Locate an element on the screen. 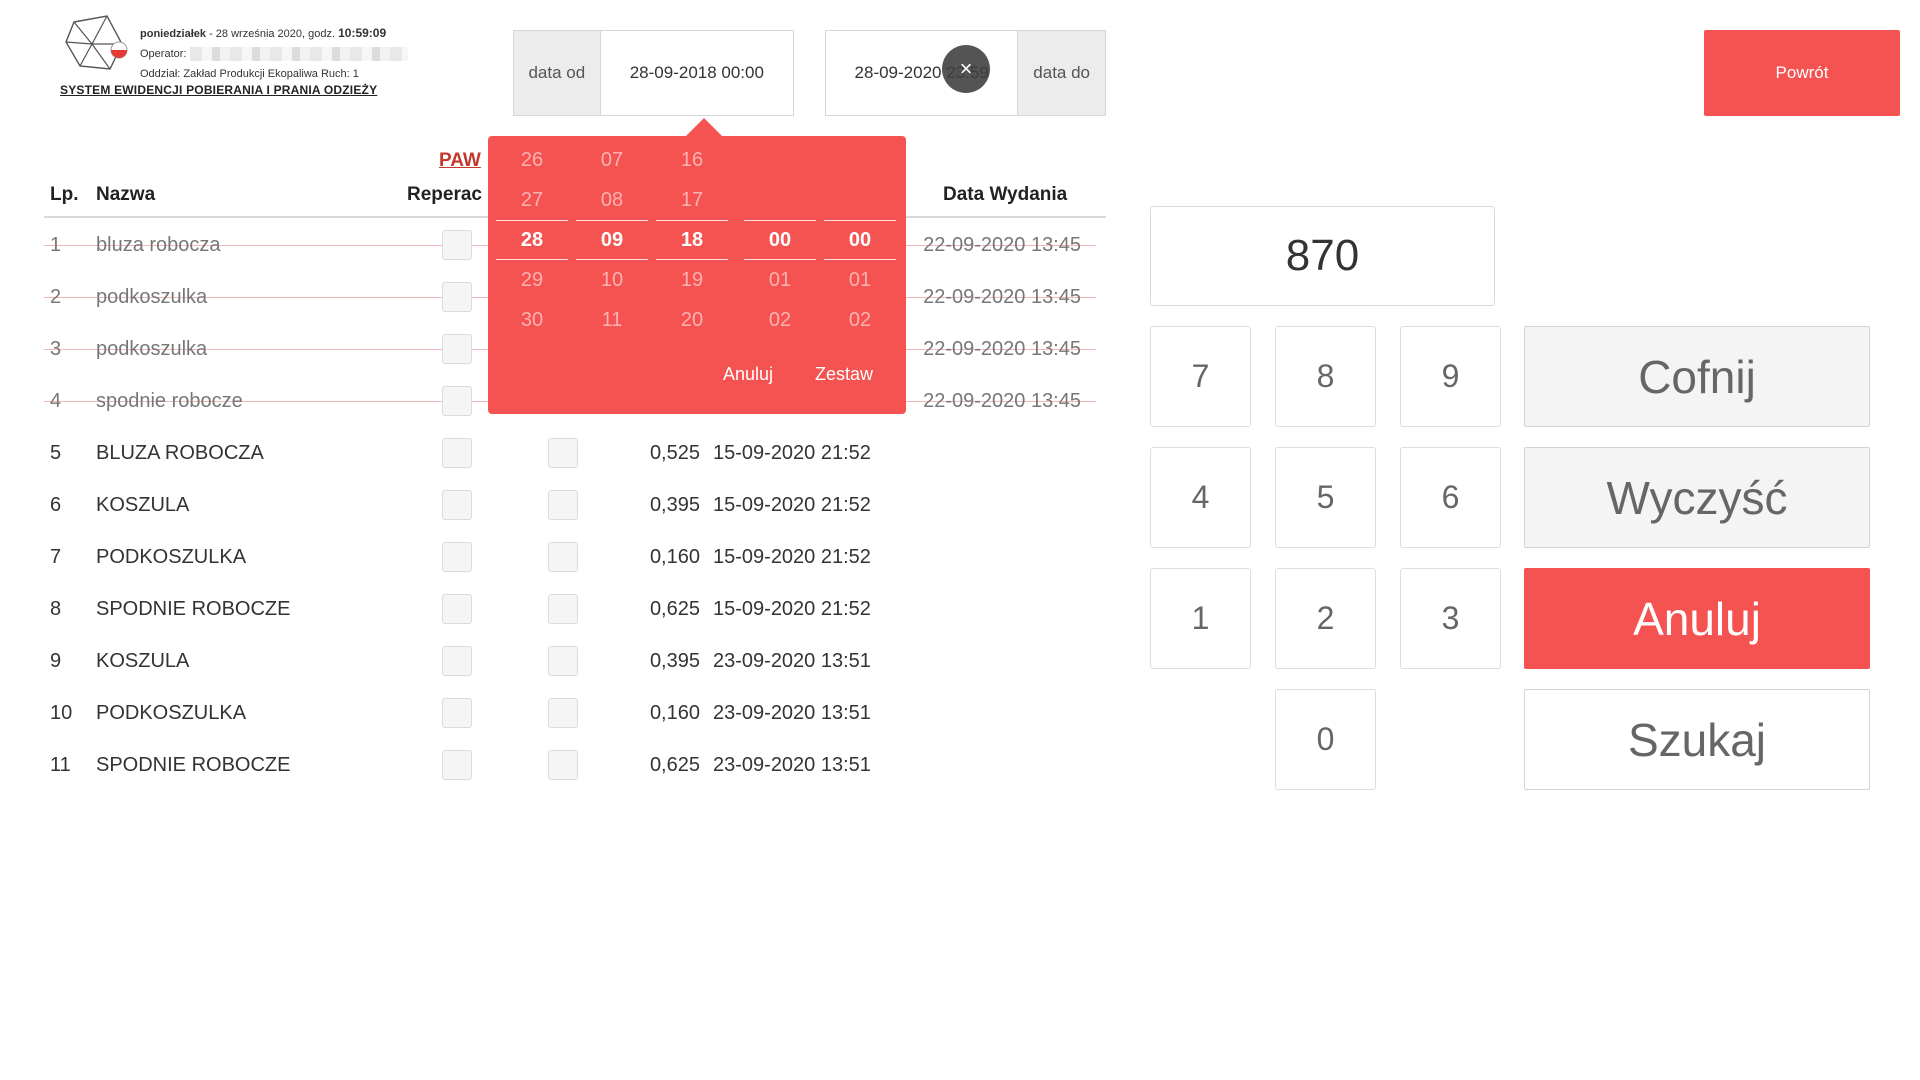 This screenshot has height=1080, width=1920. picker-day-column: 26 27 28 29 30 is located at coordinates (532, 240).